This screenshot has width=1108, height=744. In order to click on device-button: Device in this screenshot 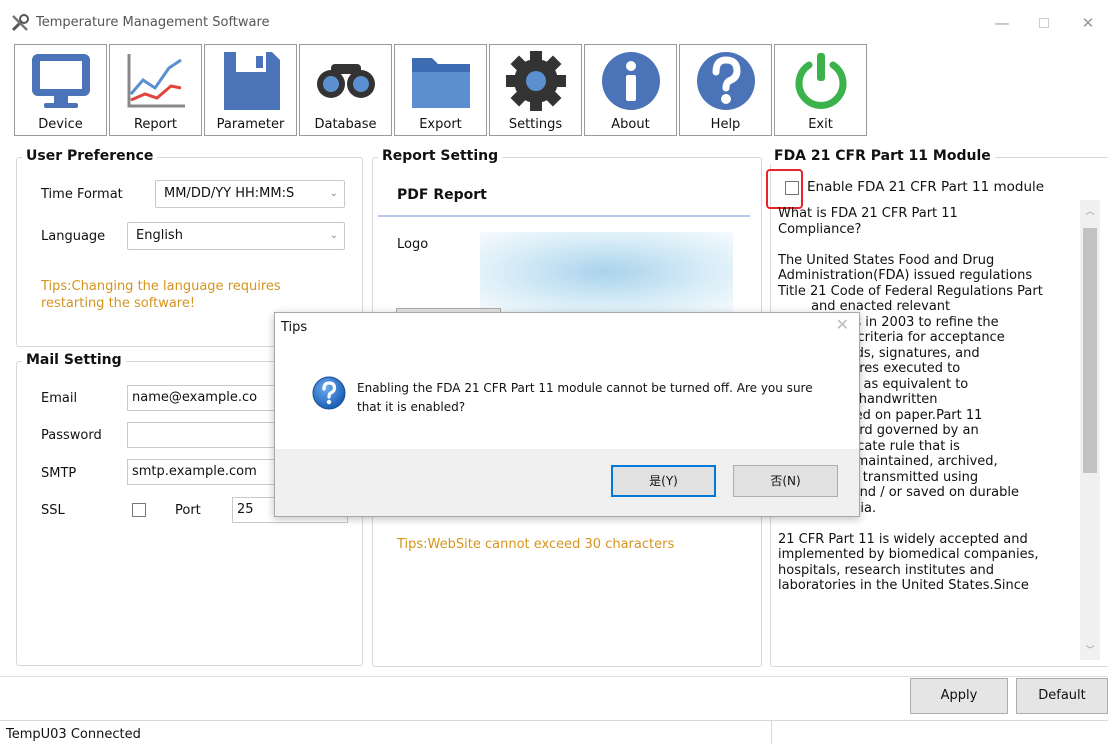, I will do `click(60, 90)`.